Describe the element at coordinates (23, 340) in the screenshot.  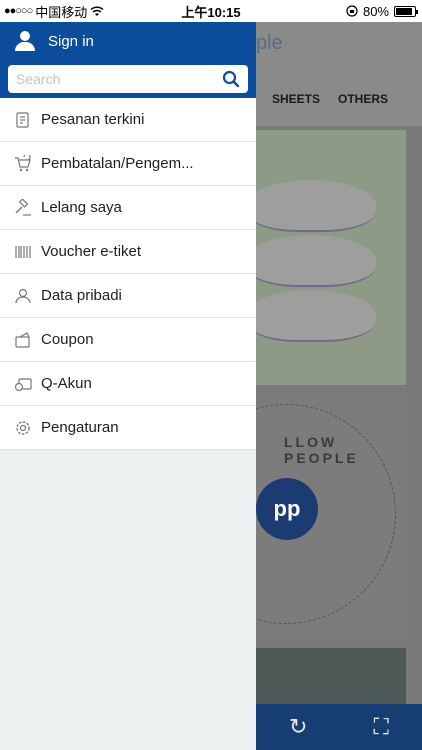
I see `coupon-folder-icon` at that location.